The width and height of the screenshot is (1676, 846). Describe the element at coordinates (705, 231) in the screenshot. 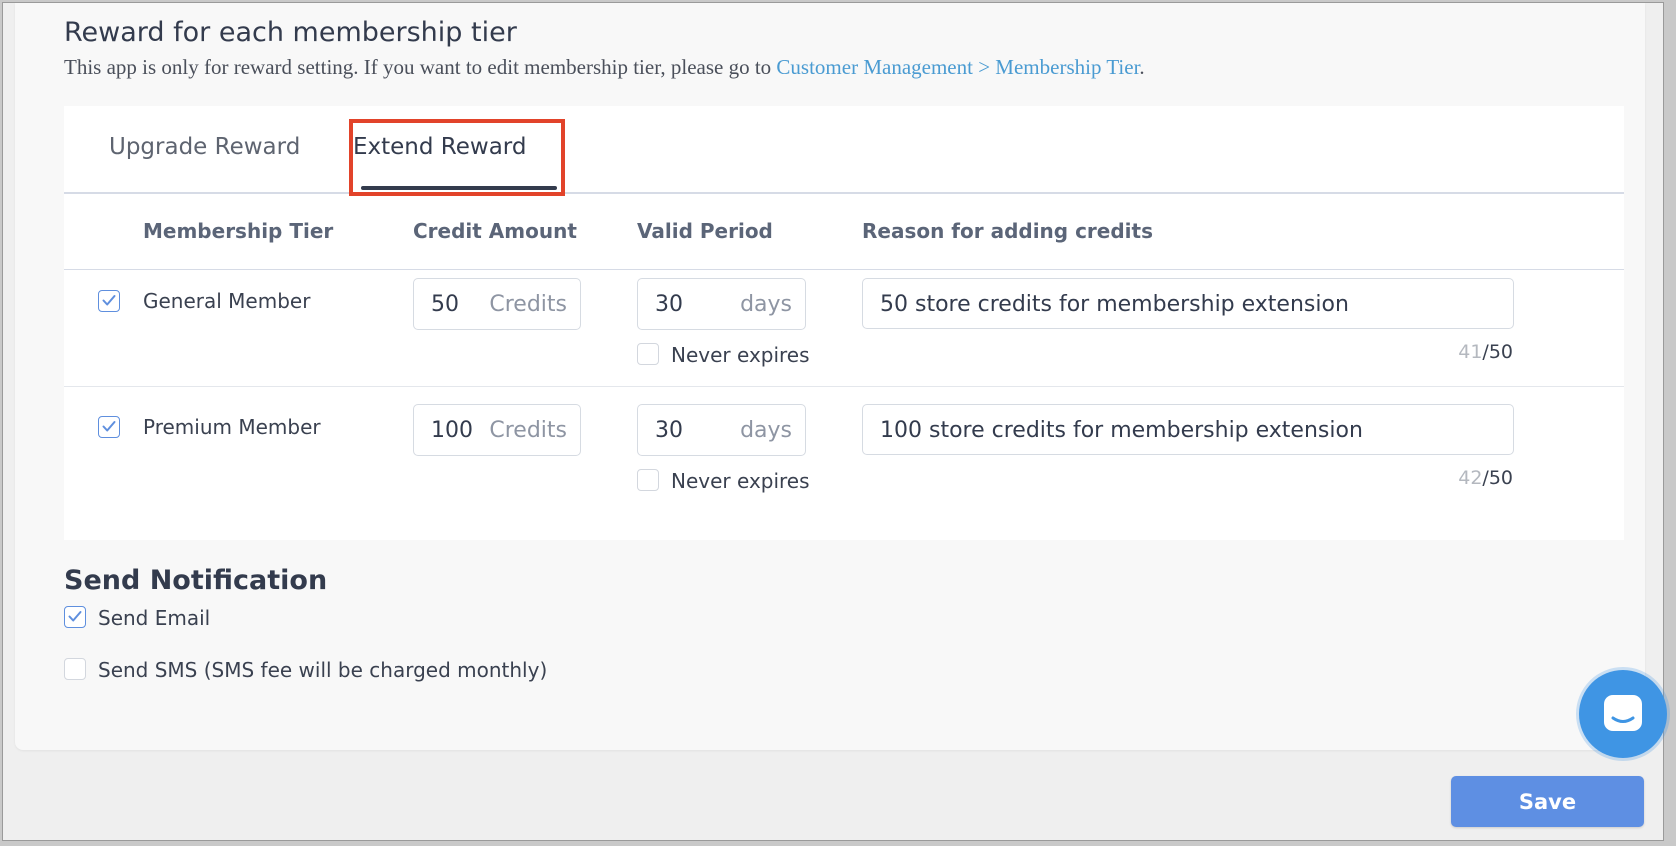

I see `column-header-period: Valid Period` at that location.